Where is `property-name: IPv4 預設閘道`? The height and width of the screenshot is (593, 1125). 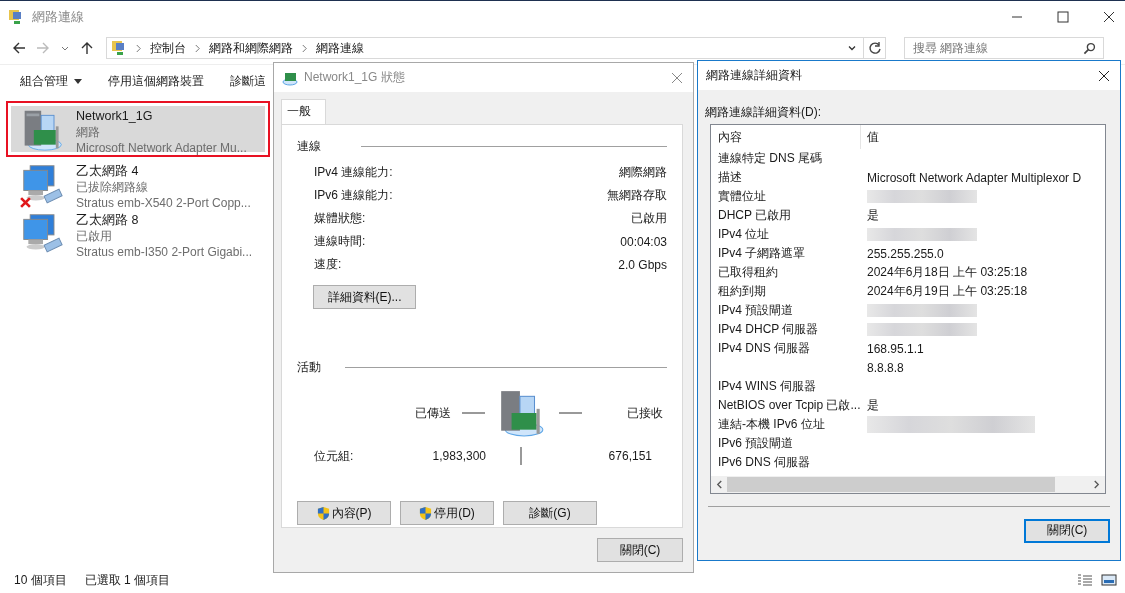
property-name: IPv4 預設閘道 is located at coordinates (756, 310).